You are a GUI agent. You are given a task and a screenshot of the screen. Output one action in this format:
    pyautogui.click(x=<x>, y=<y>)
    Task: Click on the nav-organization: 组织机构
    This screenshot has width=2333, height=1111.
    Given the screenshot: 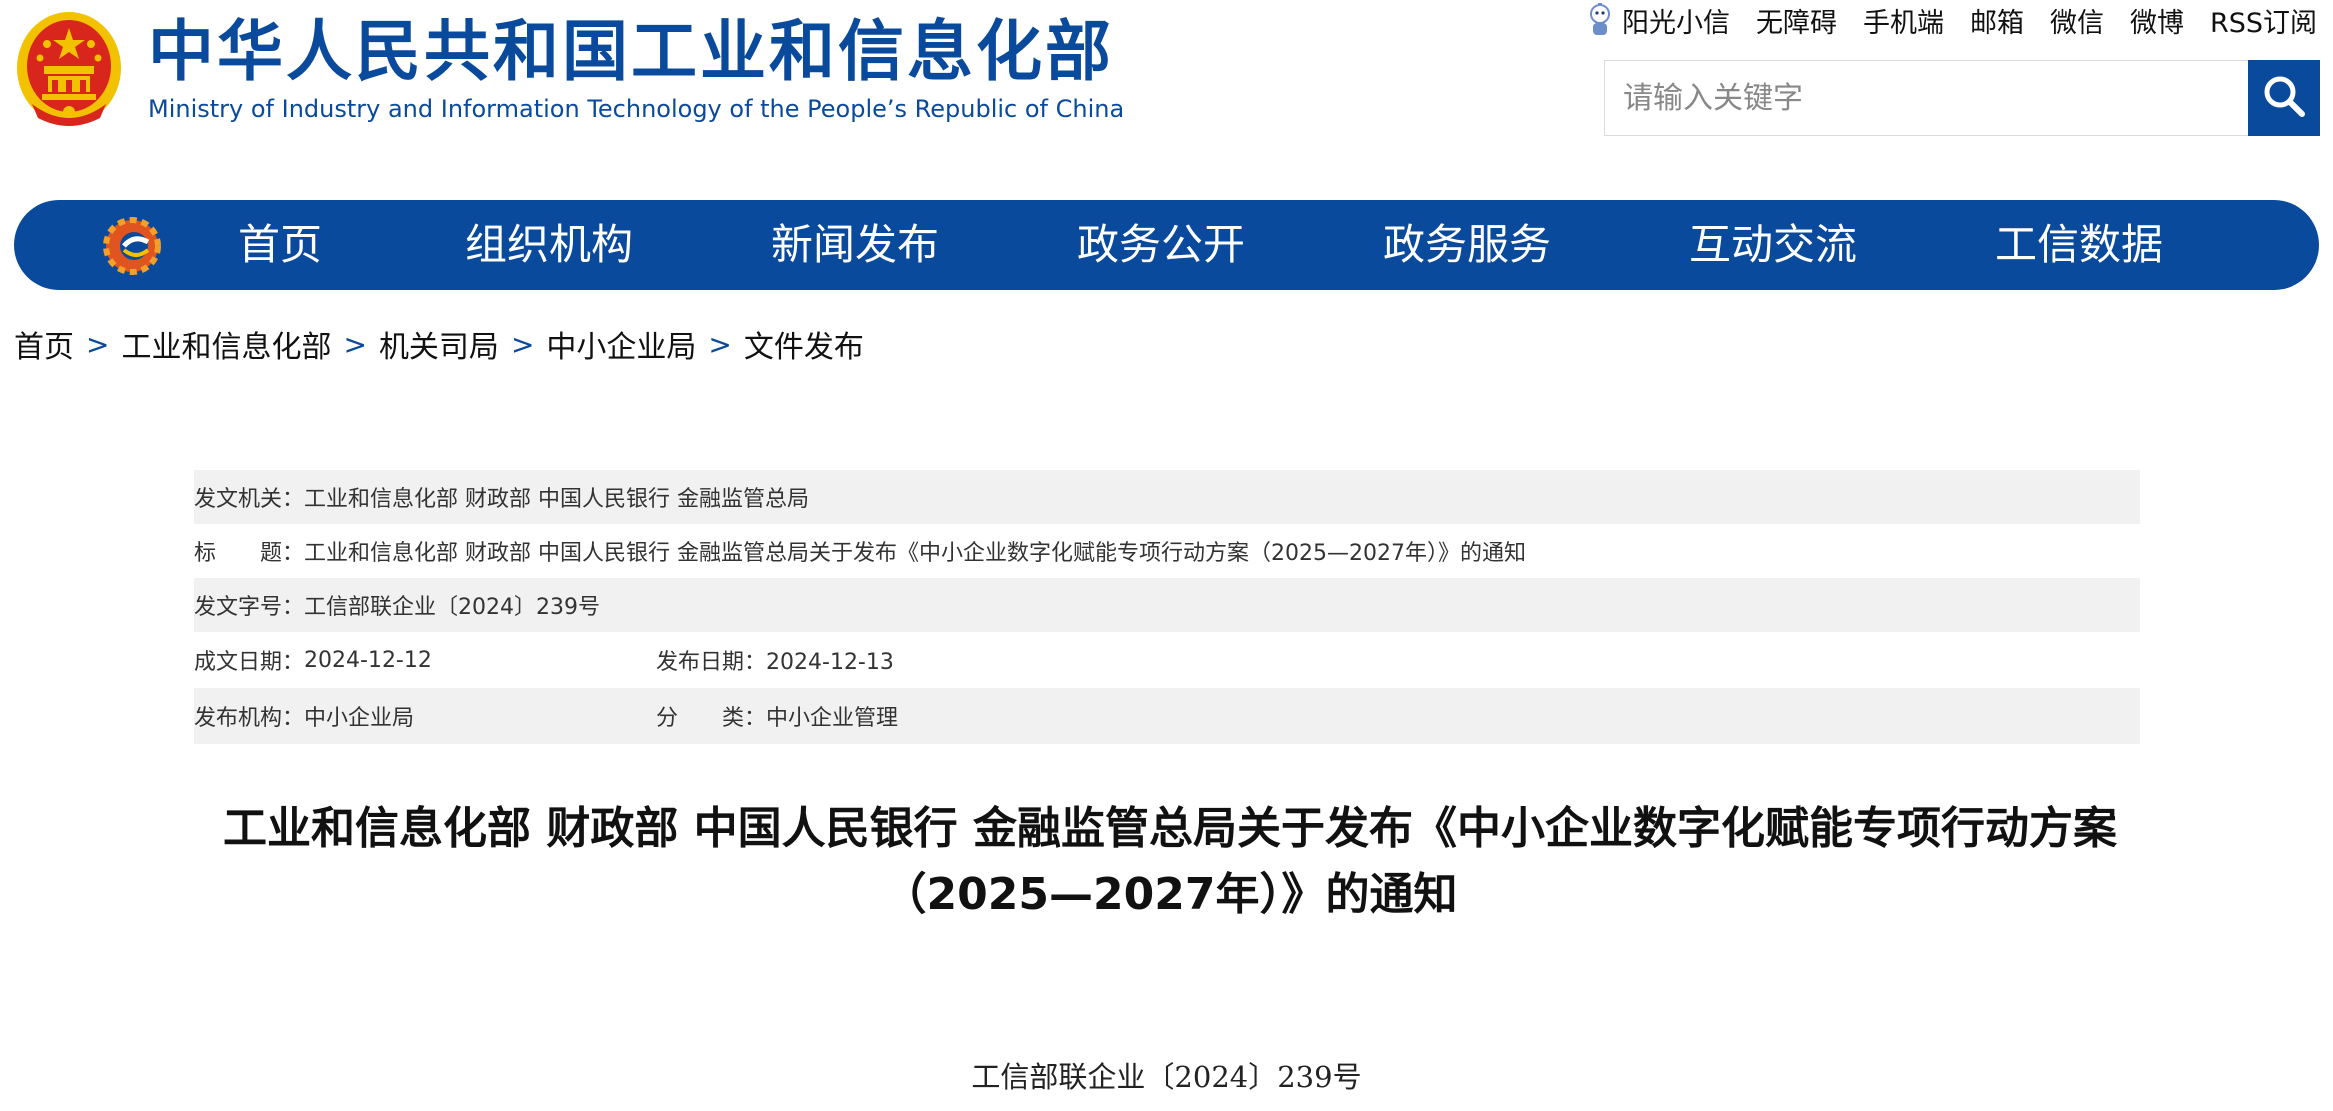 What is the action you would take?
    pyautogui.click(x=549, y=245)
    